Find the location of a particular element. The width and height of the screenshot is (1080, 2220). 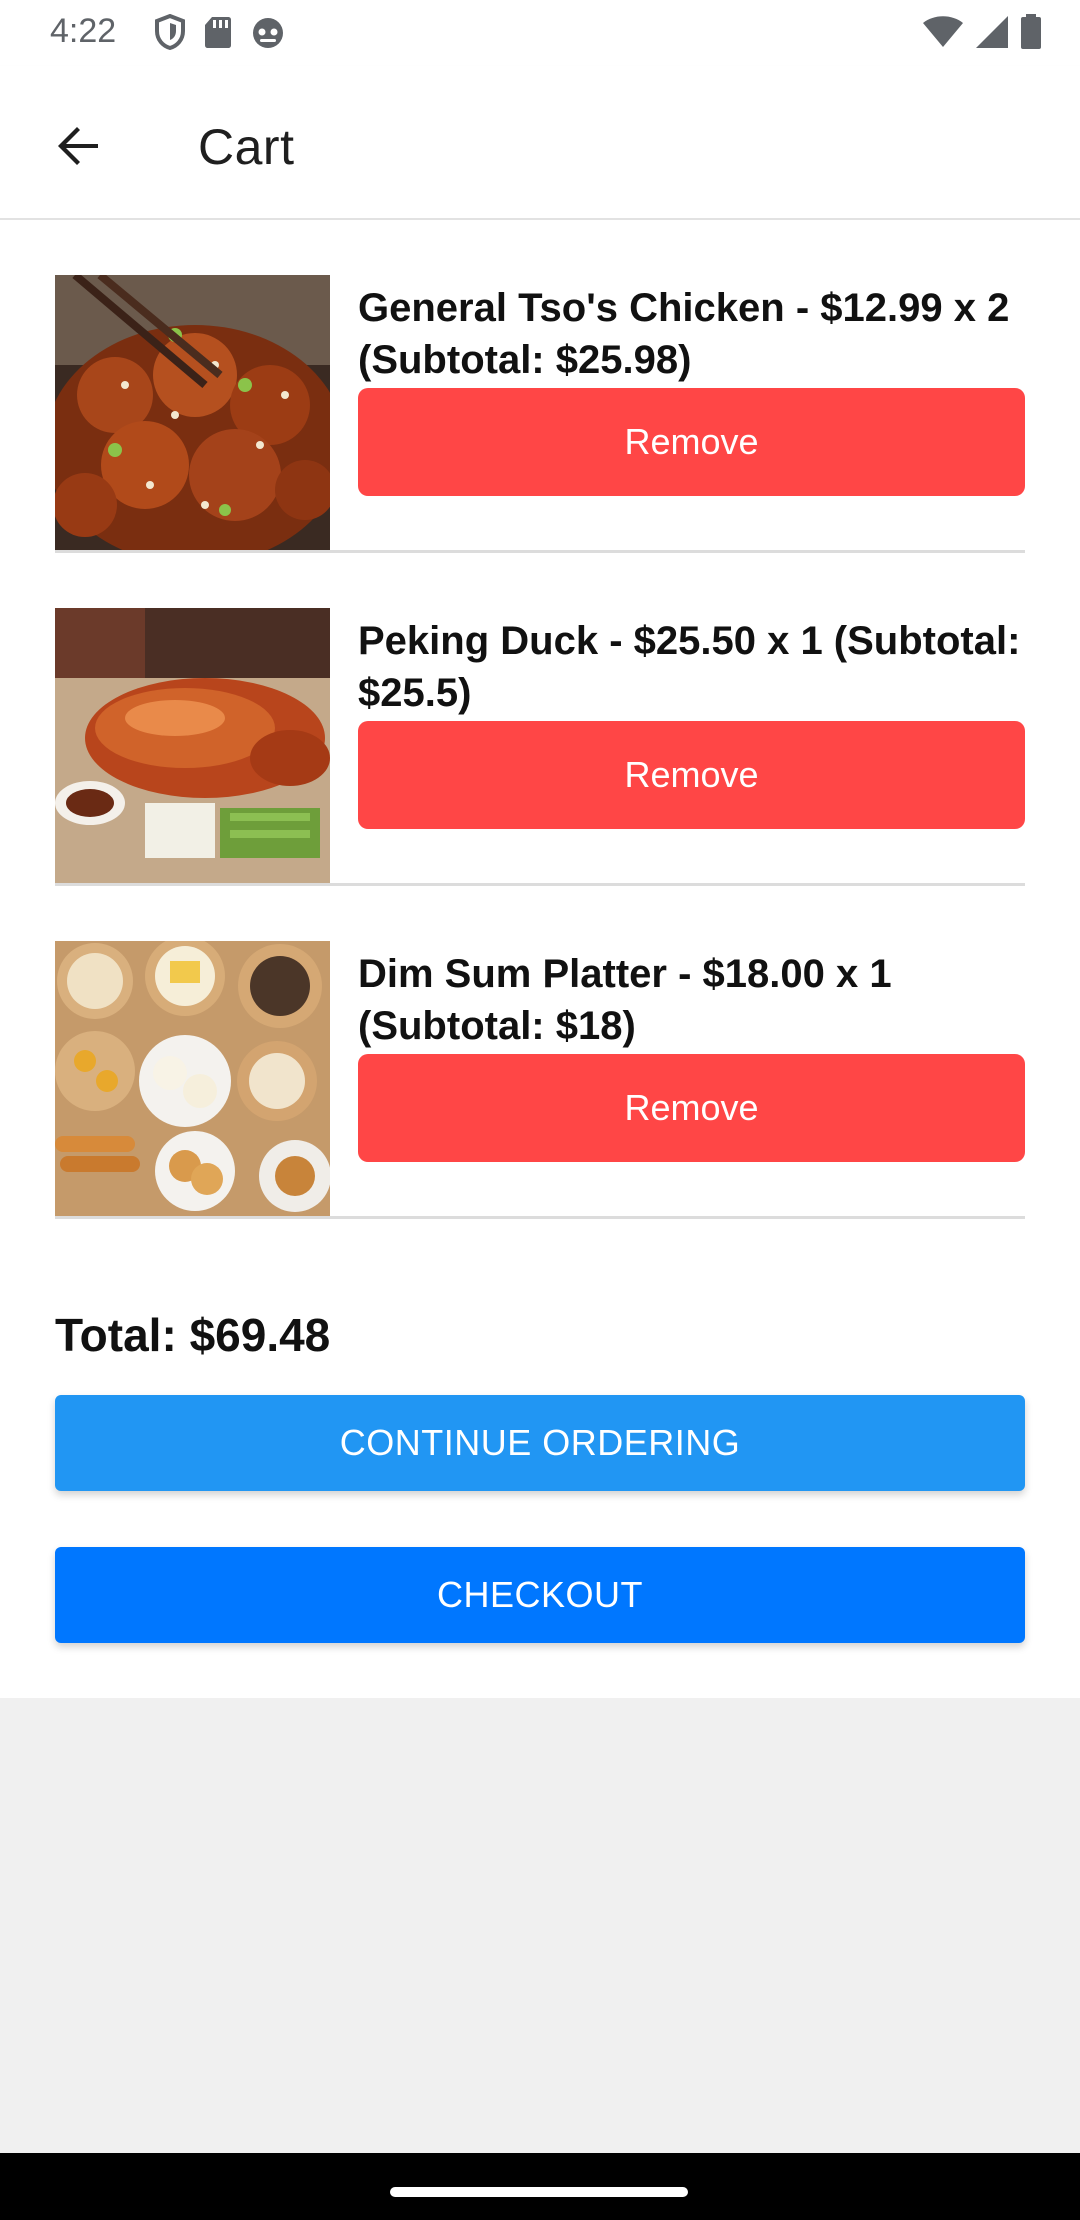

status-icons-right is located at coordinates (982, 34).